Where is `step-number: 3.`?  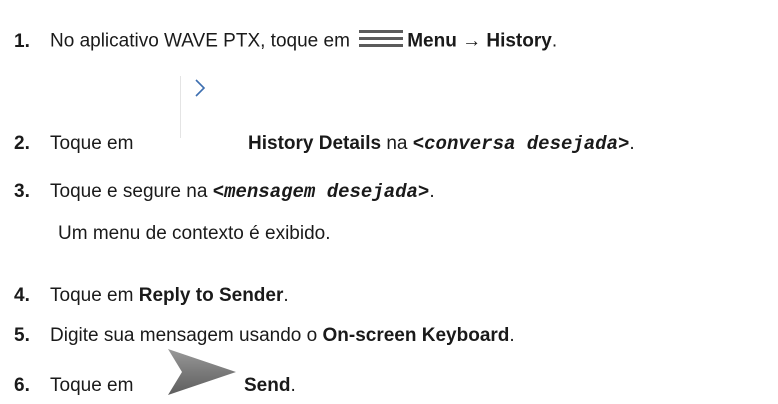
step-number: 3. is located at coordinates (22, 191).